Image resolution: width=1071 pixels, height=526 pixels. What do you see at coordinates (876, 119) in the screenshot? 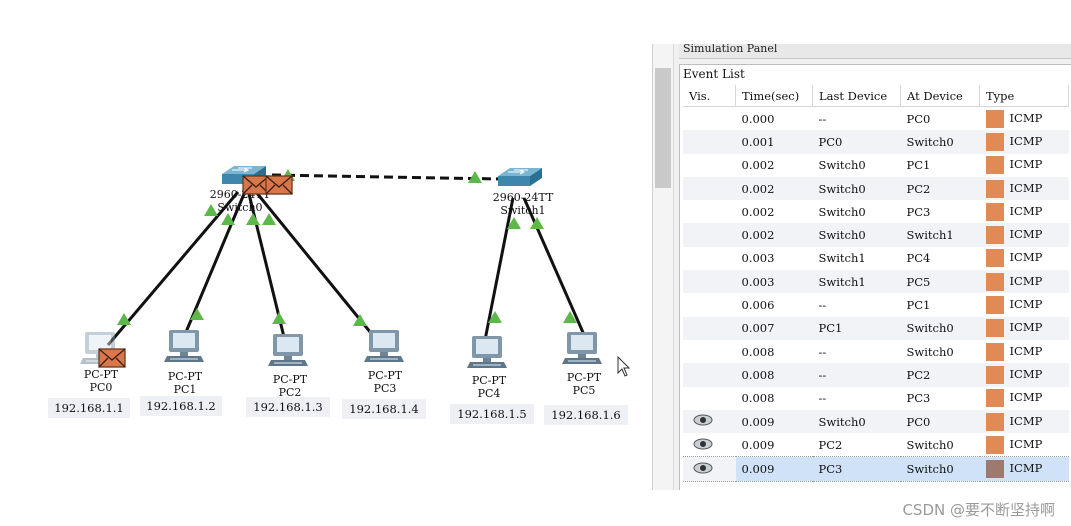
I see `event-row: 0.000 -- PC0 ICMP` at bounding box center [876, 119].